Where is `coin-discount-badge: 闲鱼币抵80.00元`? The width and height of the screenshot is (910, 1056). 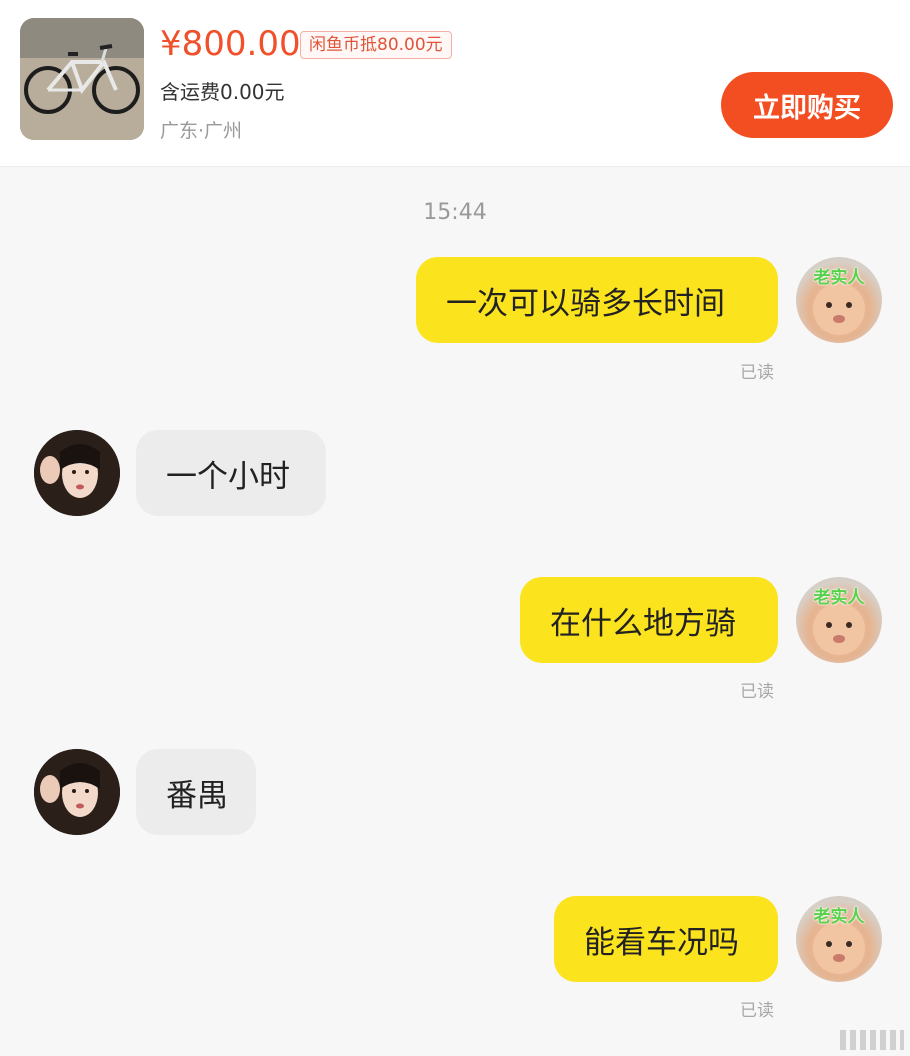 coin-discount-badge: 闲鱼币抵80.00元 is located at coordinates (376, 45).